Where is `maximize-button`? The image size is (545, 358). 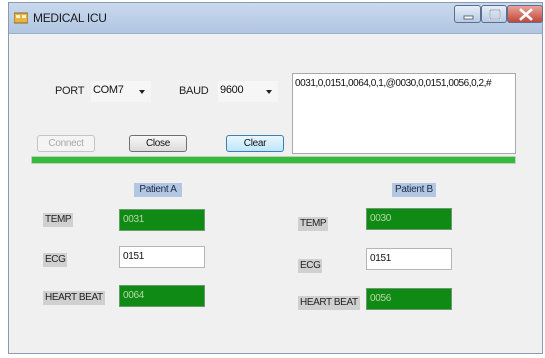
maximize-button is located at coordinates (494, 14).